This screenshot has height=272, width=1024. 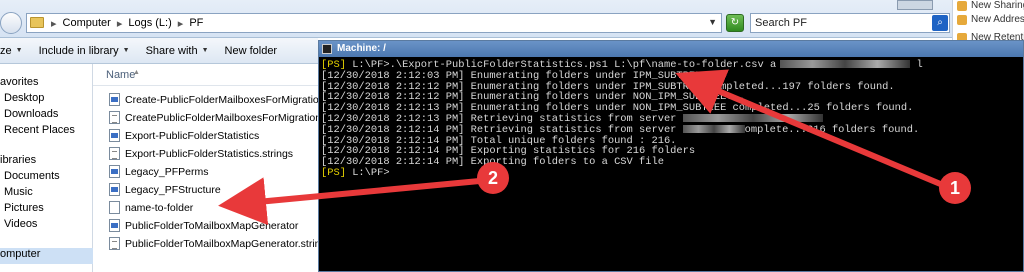 I want to click on sort-arrow-icon: ▲, so click(x=136, y=72).